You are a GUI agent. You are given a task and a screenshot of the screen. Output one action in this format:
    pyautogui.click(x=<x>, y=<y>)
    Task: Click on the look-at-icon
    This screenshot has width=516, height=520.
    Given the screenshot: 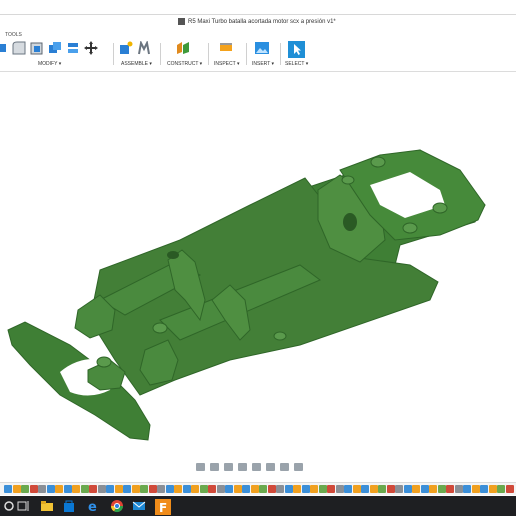 What is the action you would take?
    pyautogui.click(x=214, y=467)
    